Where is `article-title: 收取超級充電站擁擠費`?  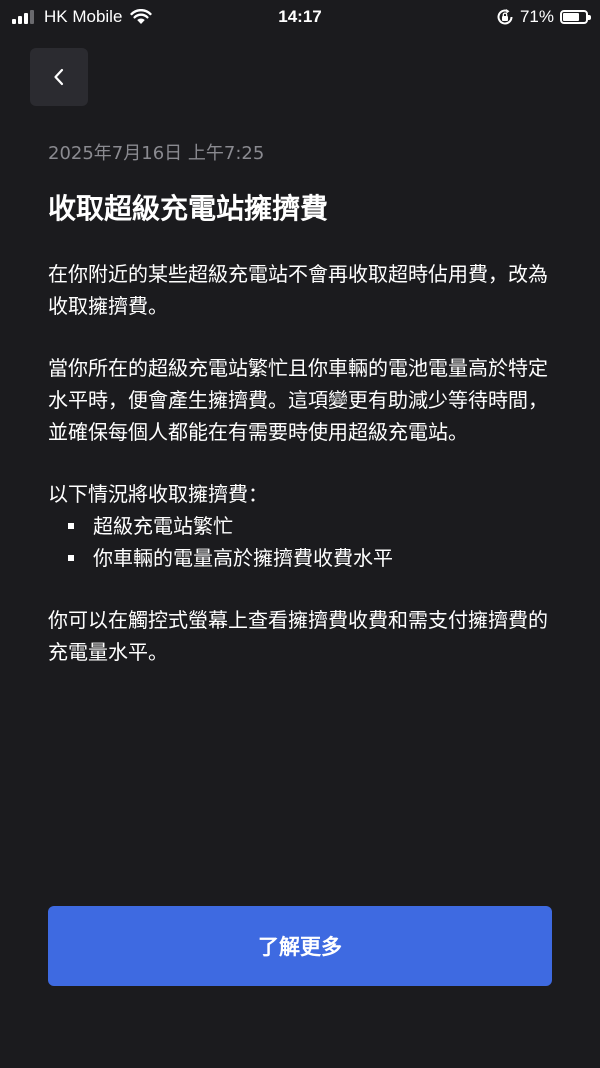 article-title: 收取超級充電站擁擠費 is located at coordinates (188, 208).